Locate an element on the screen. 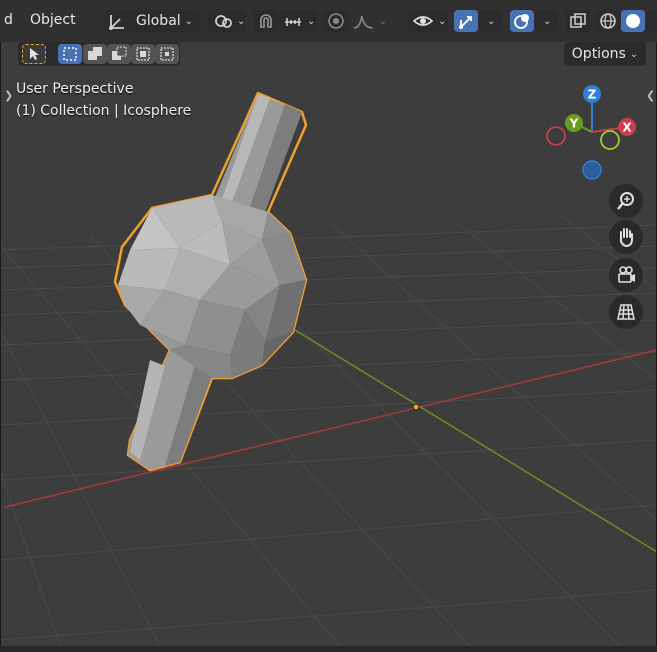 The width and height of the screenshot is (657, 652). select-extend-icon is located at coordinates (95, 53).